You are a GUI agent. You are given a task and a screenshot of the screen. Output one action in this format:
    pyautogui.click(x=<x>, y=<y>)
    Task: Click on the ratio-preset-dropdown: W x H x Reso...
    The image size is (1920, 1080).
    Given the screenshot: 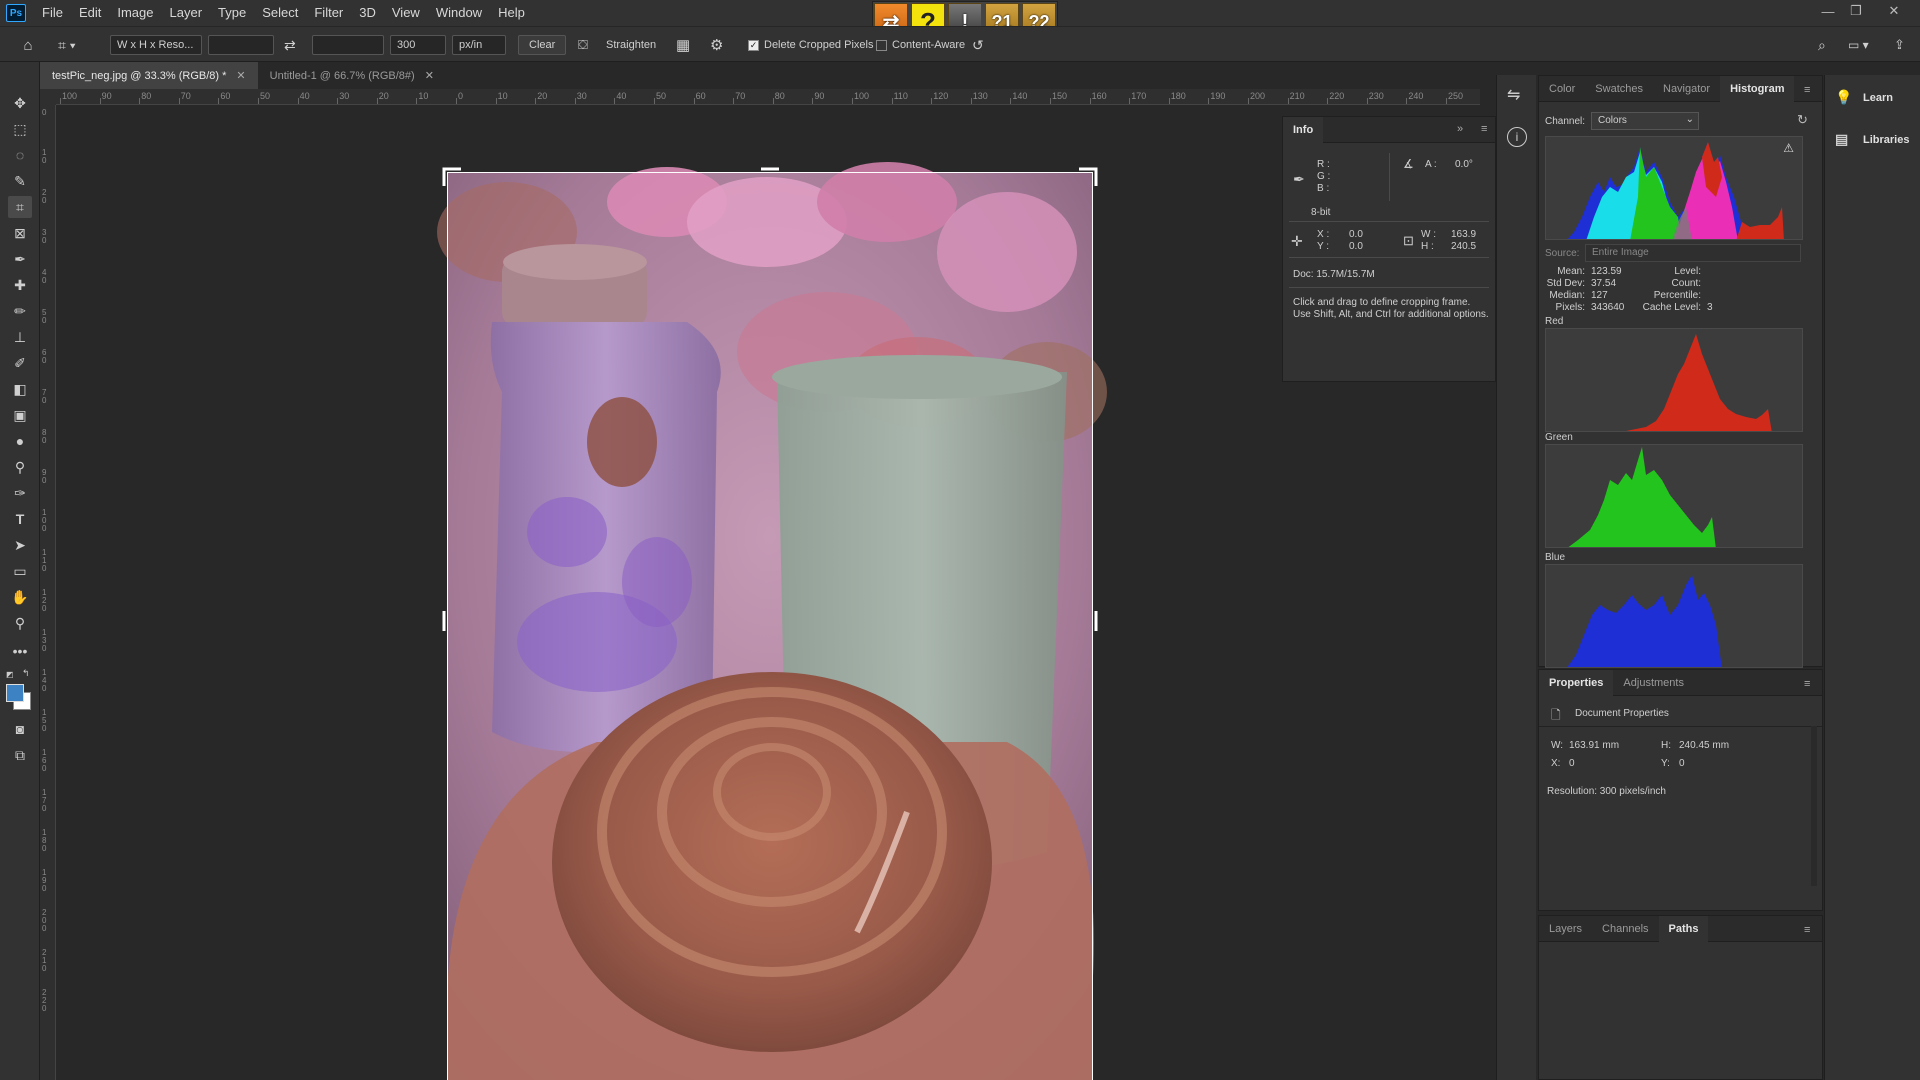 What is the action you would take?
    pyautogui.click(x=156, y=45)
    